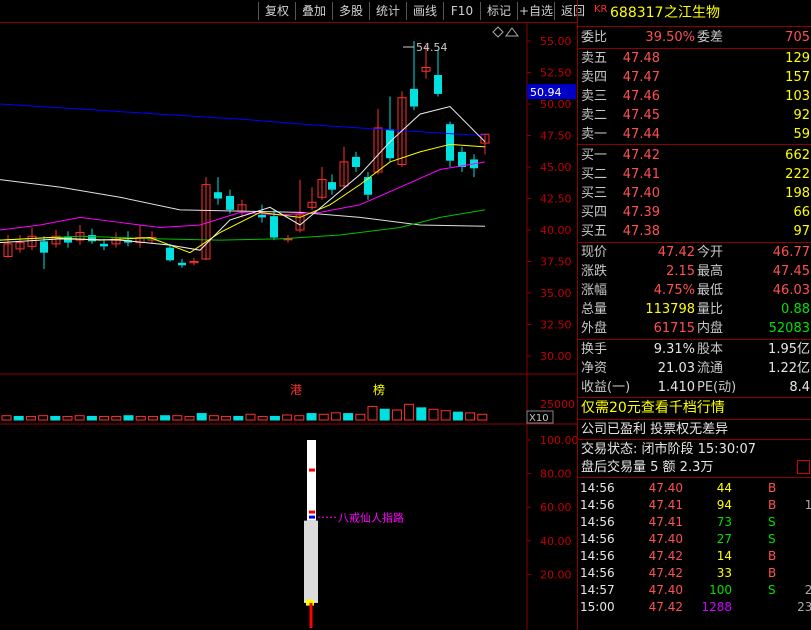  What do you see at coordinates (665, 539) in the screenshot?
I see `tick-price: 47.40` at bounding box center [665, 539].